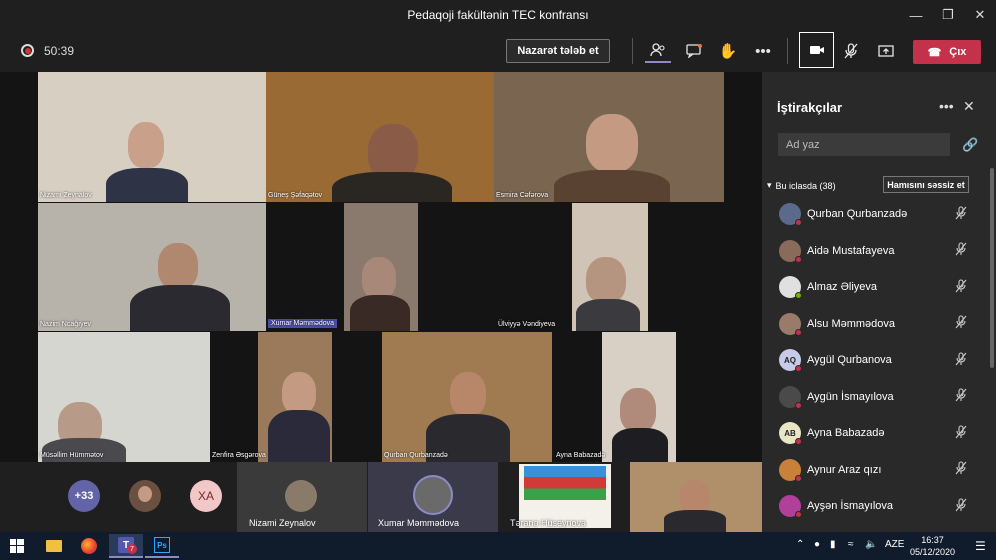 Image resolution: width=996 pixels, height=560 pixels. Describe the element at coordinates (728, 51) in the screenshot. I see `raise-hand-icon: ✋` at that location.